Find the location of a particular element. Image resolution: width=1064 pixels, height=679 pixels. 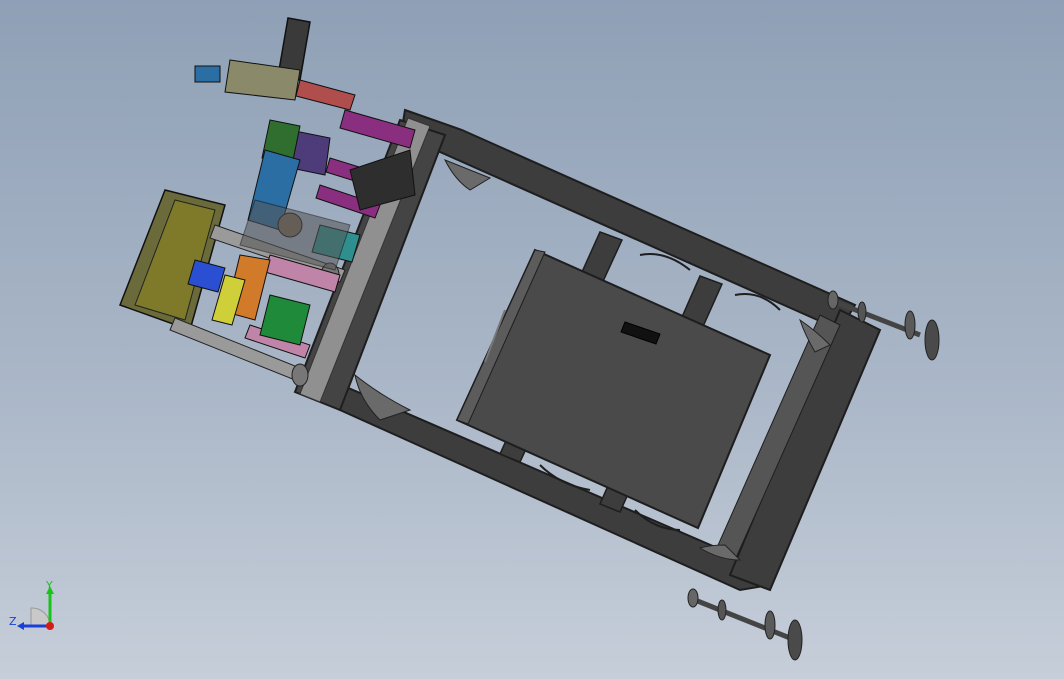

leveling-foot-bottom is located at coordinates (745, 624).